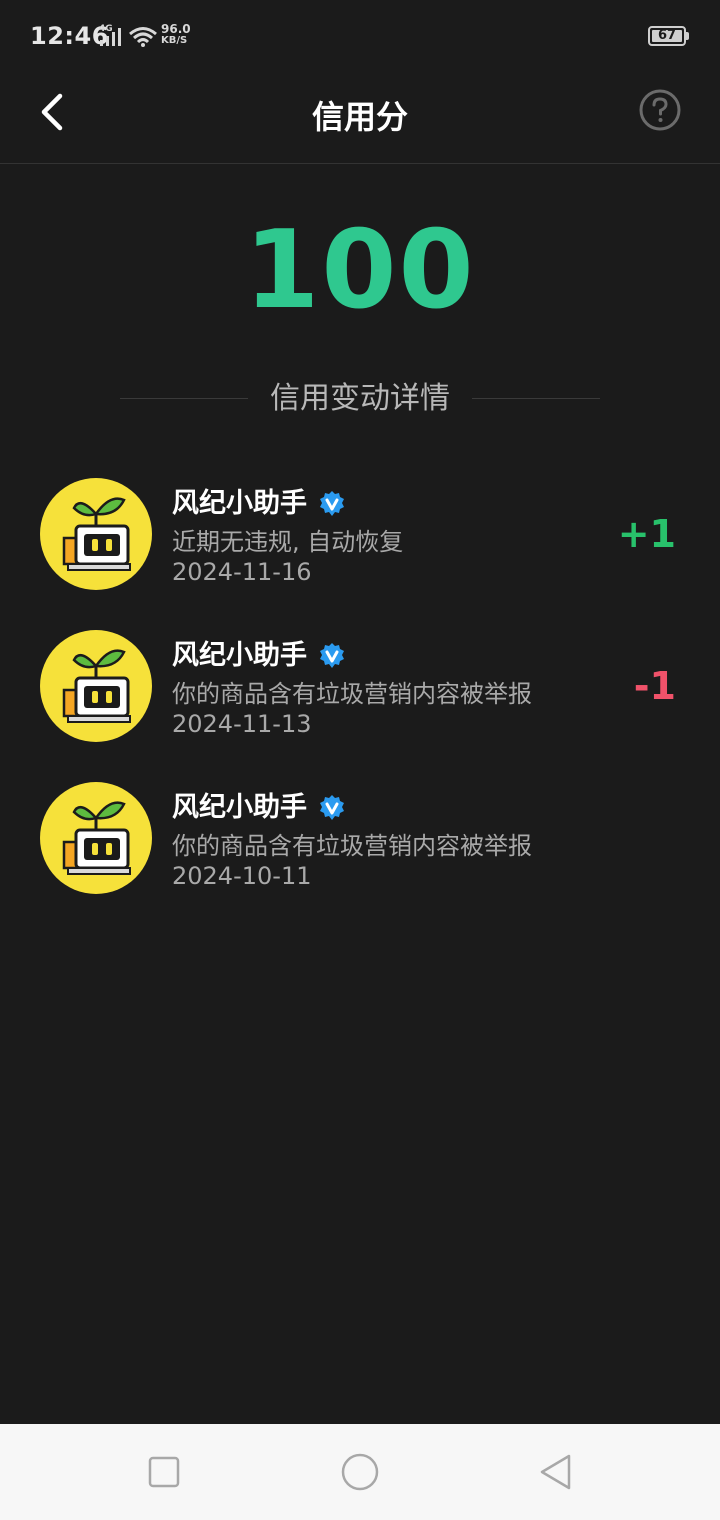 The height and width of the screenshot is (1520, 720). Describe the element at coordinates (360, 36) in the screenshot. I see `status-bar: 12:46 4G 96.0 KB/S 67` at that location.